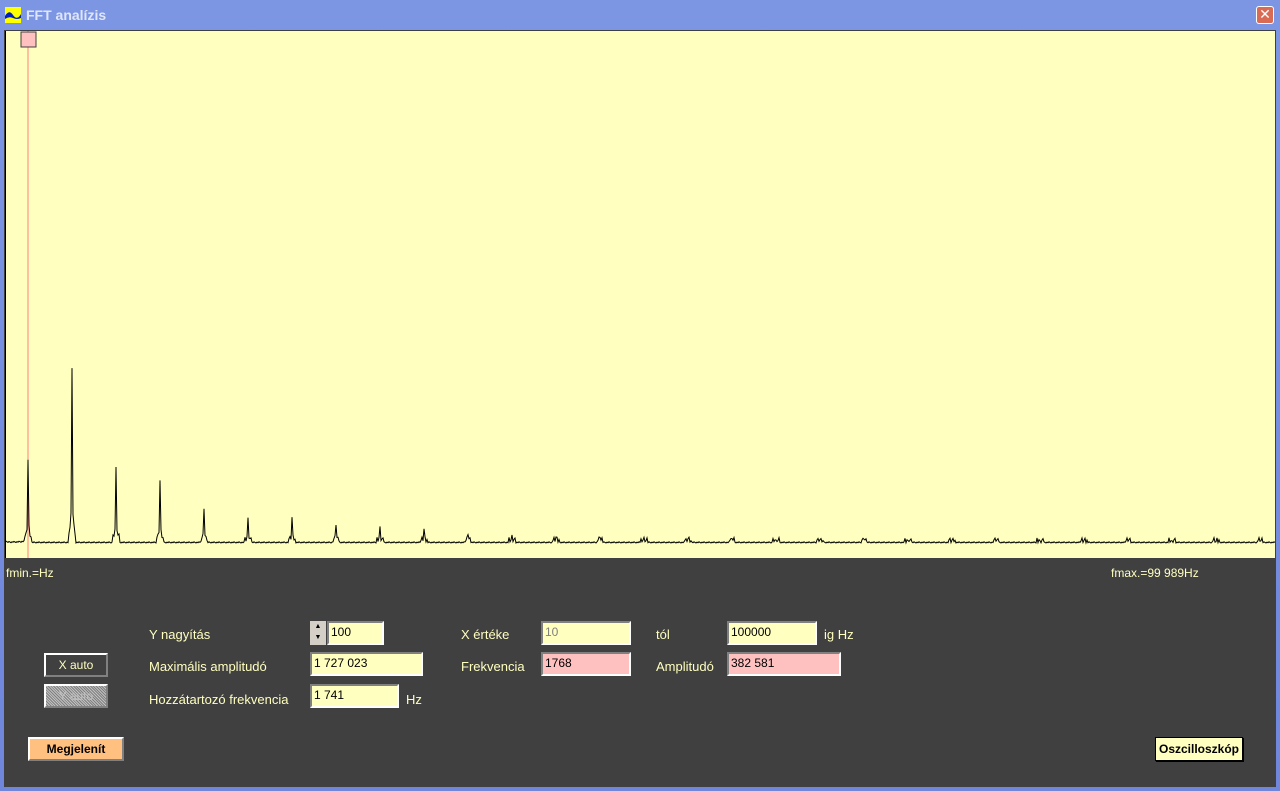  What do you see at coordinates (76, 749) in the screenshot?
I see `show-button: Megjelenít` at bounding box center [76, 749].